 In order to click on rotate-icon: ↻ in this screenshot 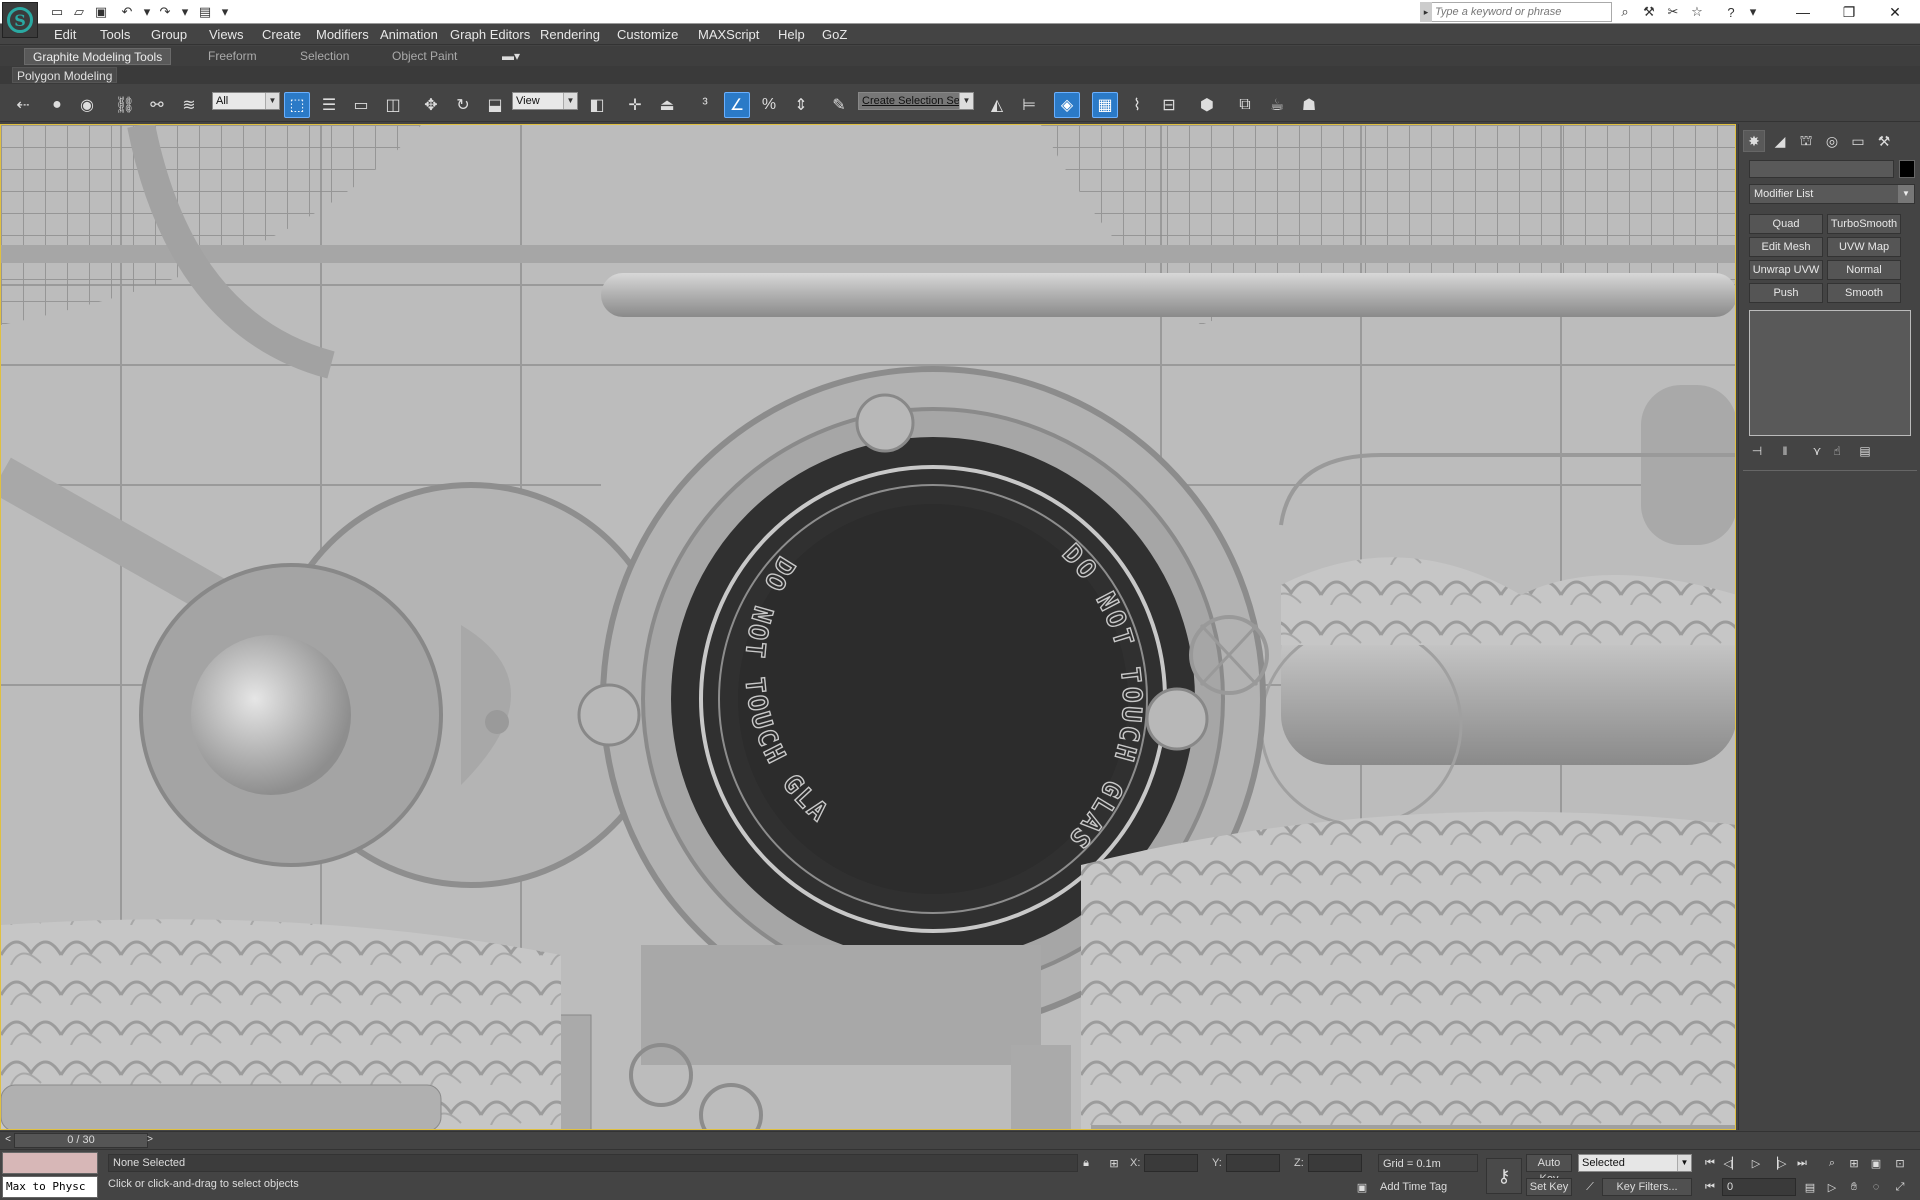, I will do `click(463, 105)`.